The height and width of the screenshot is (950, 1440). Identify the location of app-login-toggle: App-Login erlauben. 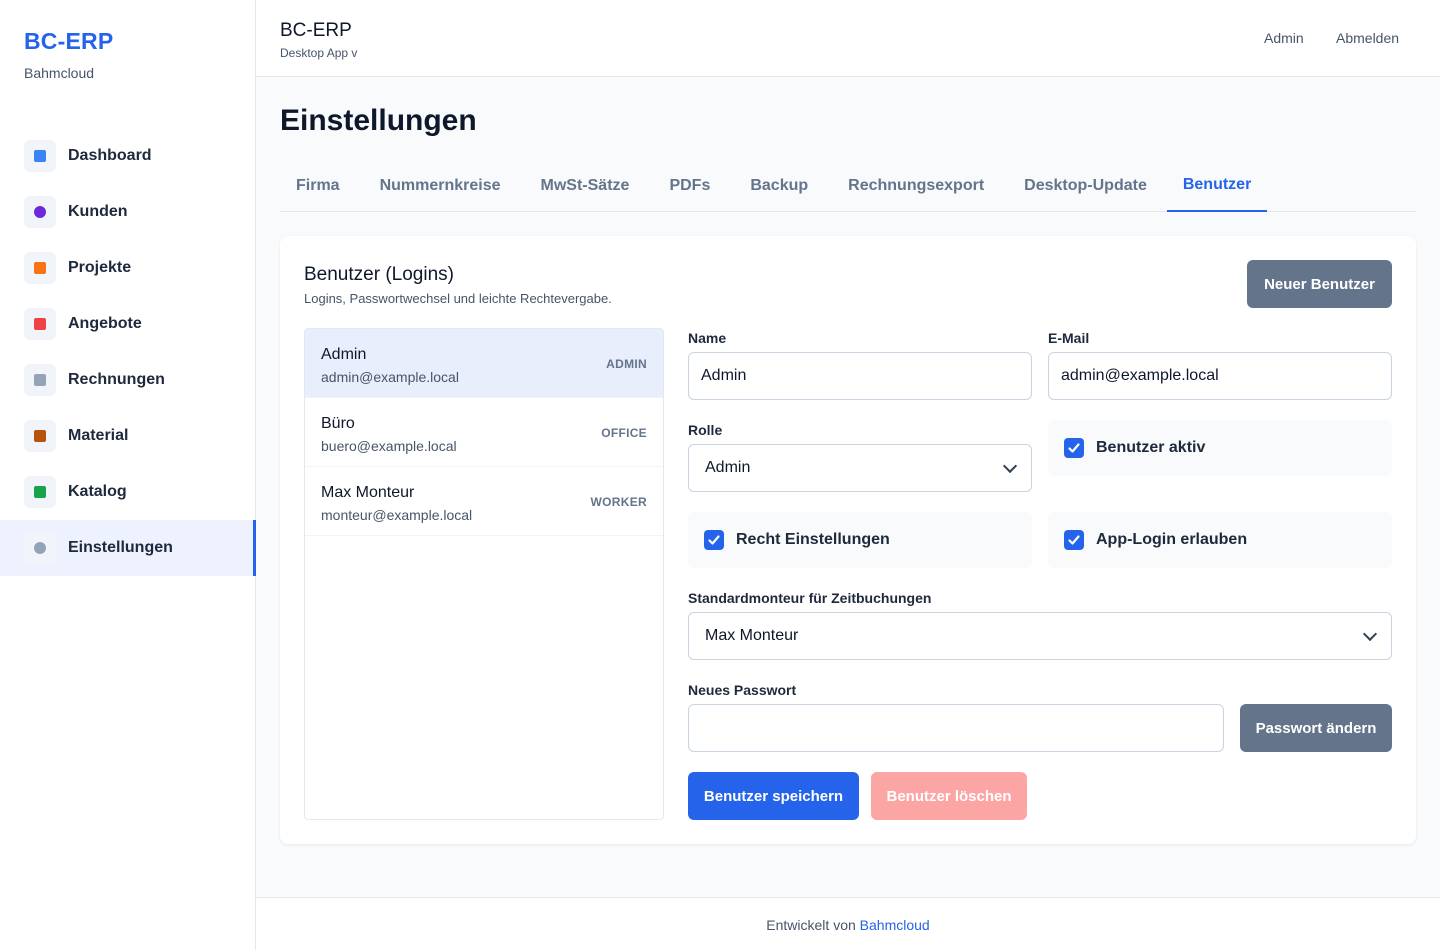
(1220, 540).